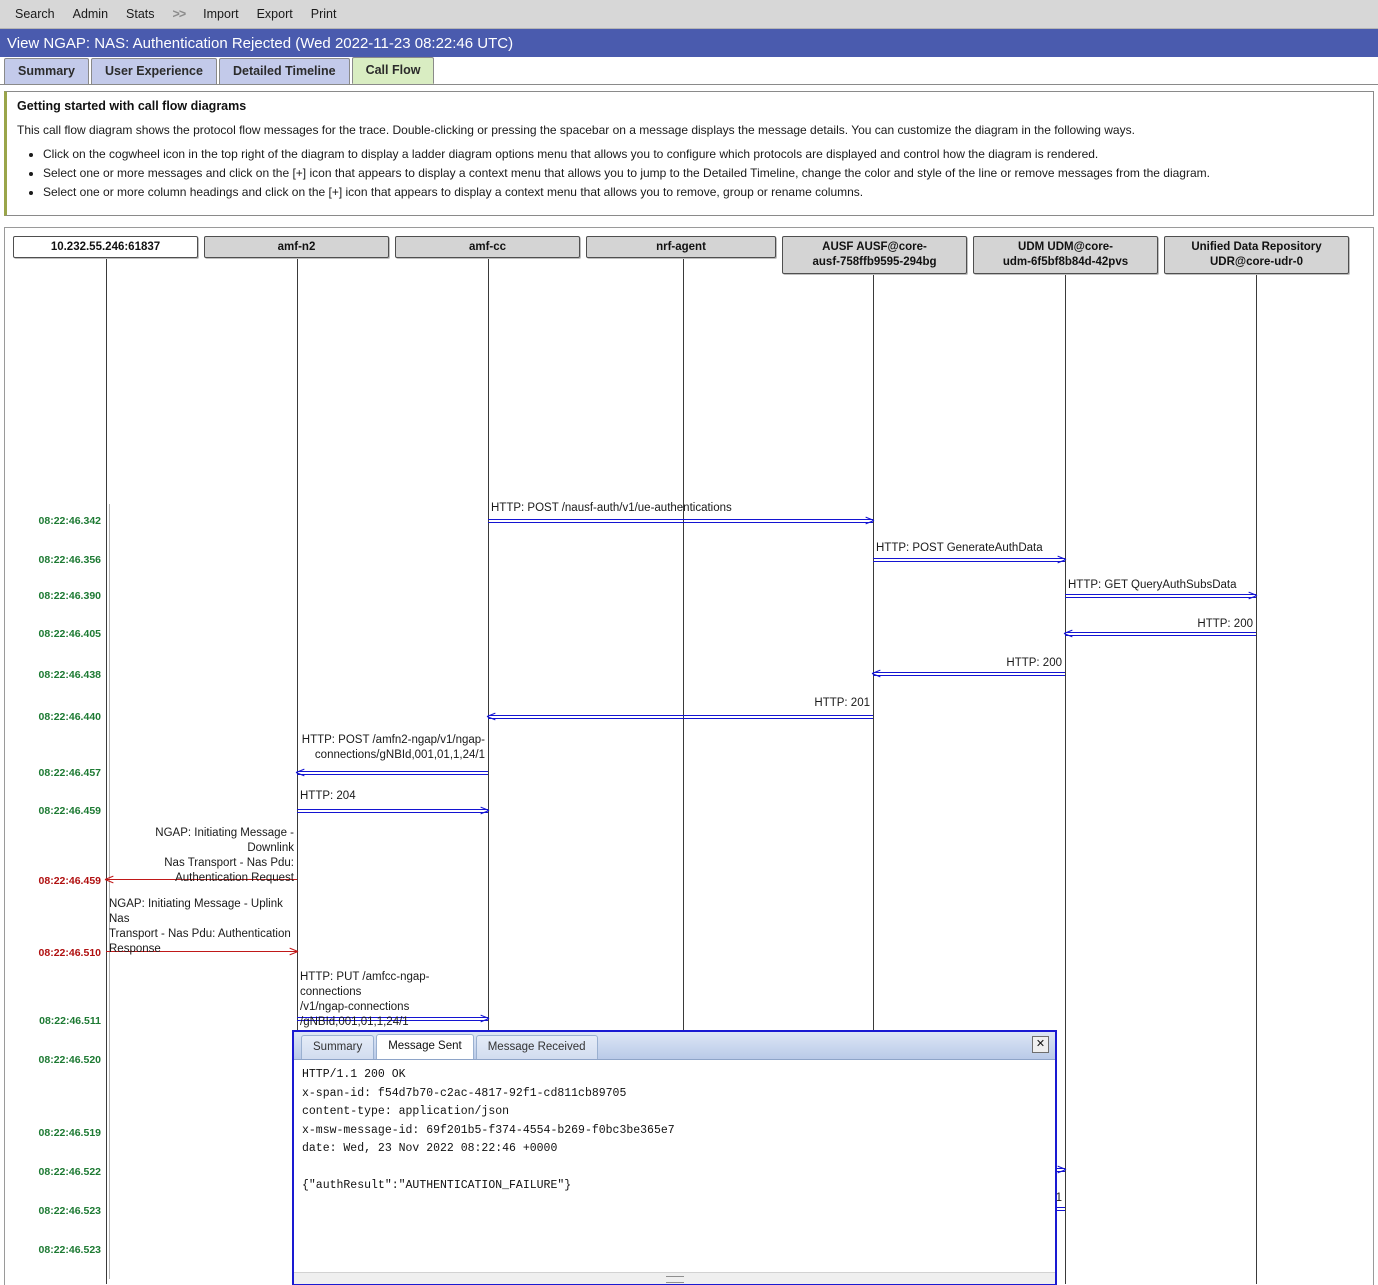  Describe the element at coordinates (179, 14) in the screenshot. I see `menu-item-: >>` at that location.